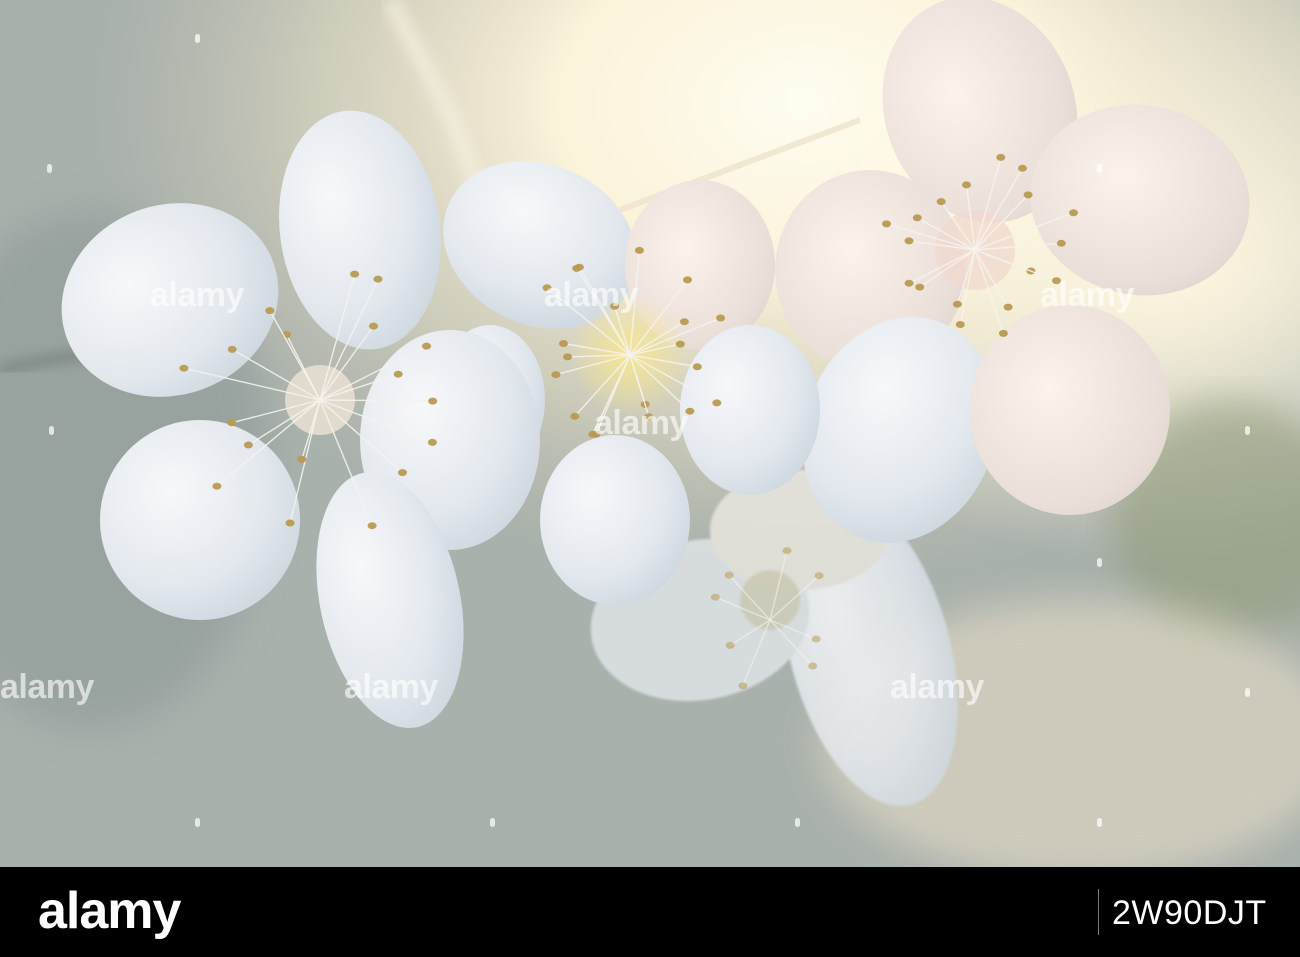 The width and height of the screenshot is (1300, 957). What do you see at coordinates (1189, 913) in the screenshot?
I see `image-id: 2W90DJT` at bounding box center [1189, 913].